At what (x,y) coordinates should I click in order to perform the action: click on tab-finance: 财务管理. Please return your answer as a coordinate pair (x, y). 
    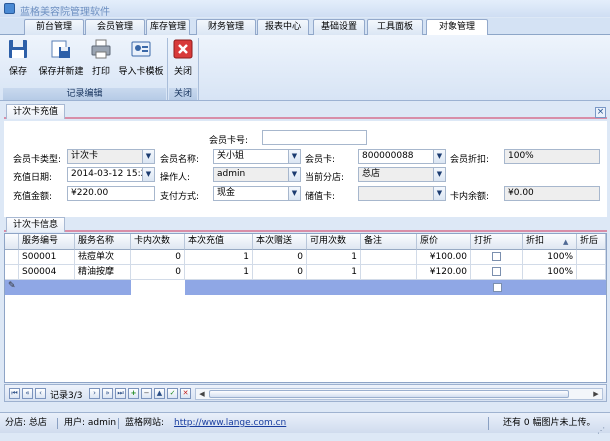
    Looking at the image, I should click on (226, 27).